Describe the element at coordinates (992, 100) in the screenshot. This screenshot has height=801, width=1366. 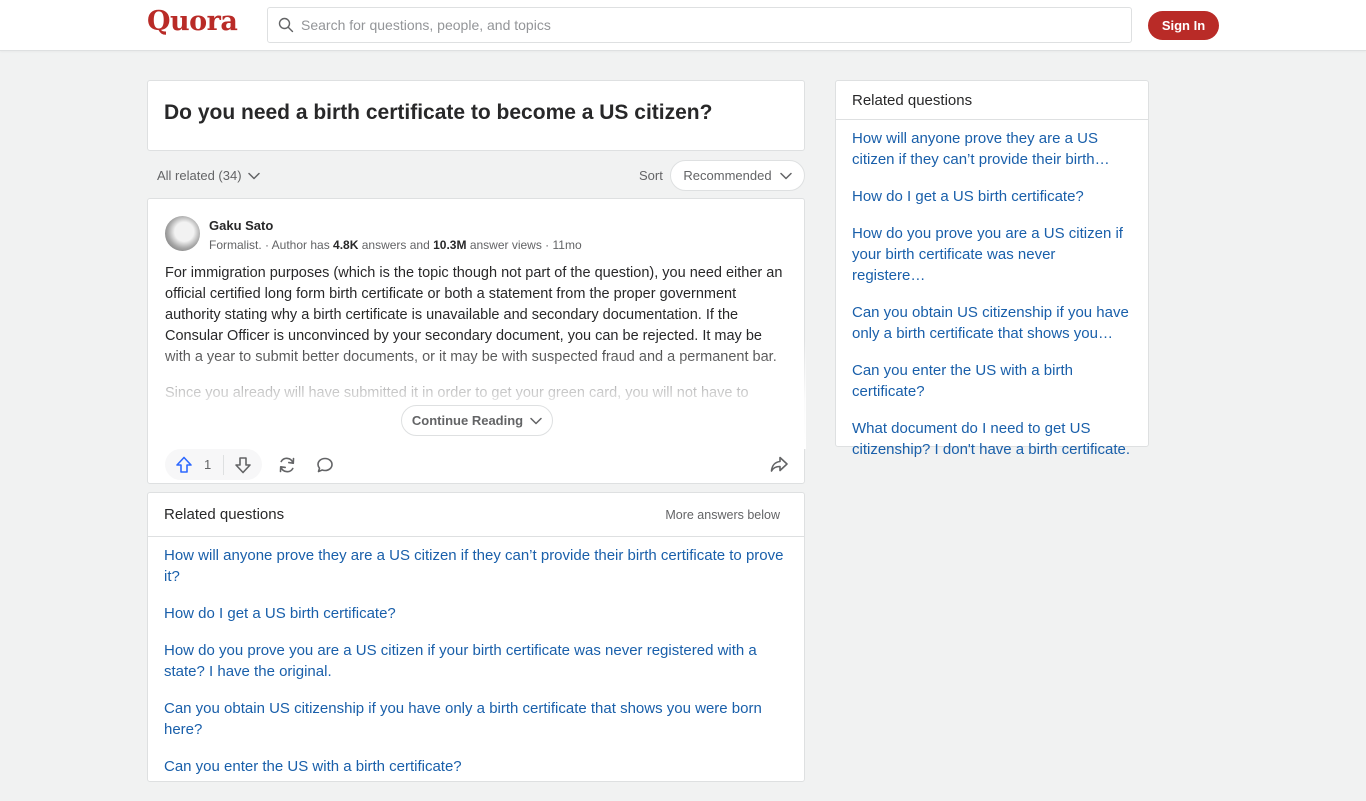
I see `sidebar-heading: Related questions` at that location.